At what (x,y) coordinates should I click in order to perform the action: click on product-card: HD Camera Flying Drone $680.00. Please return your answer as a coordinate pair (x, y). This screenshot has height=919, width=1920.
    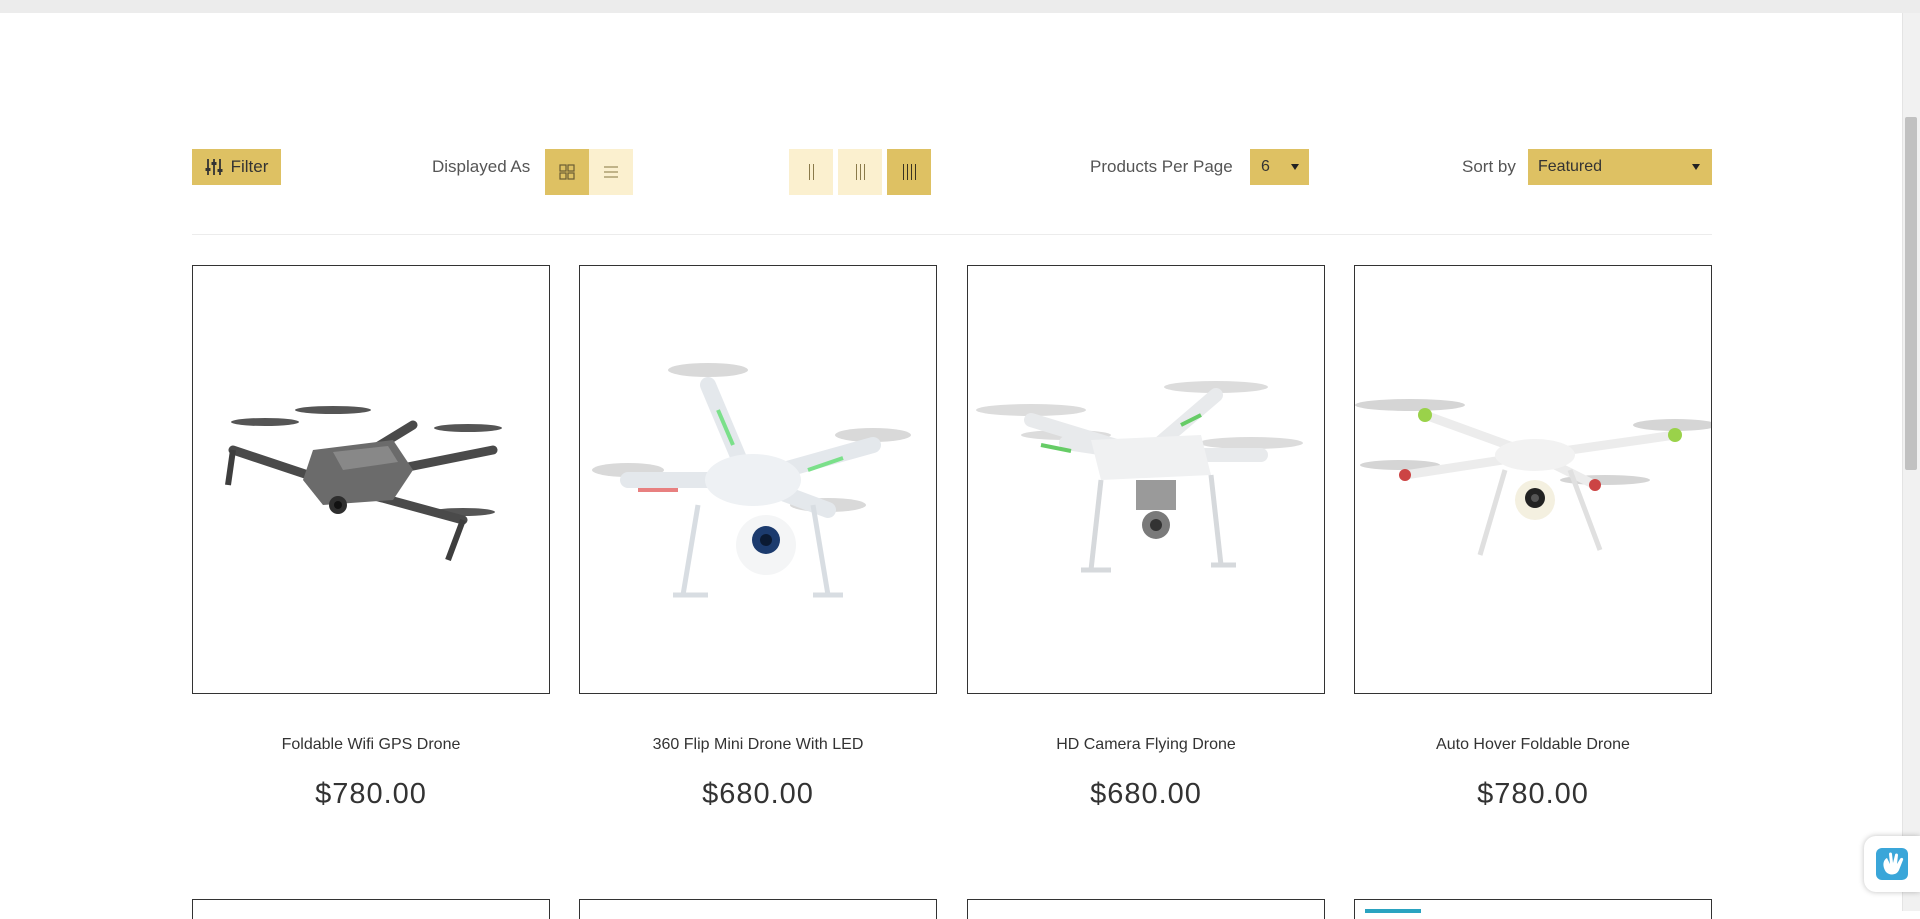
    Looking at the image, I should click on (1146, 538).